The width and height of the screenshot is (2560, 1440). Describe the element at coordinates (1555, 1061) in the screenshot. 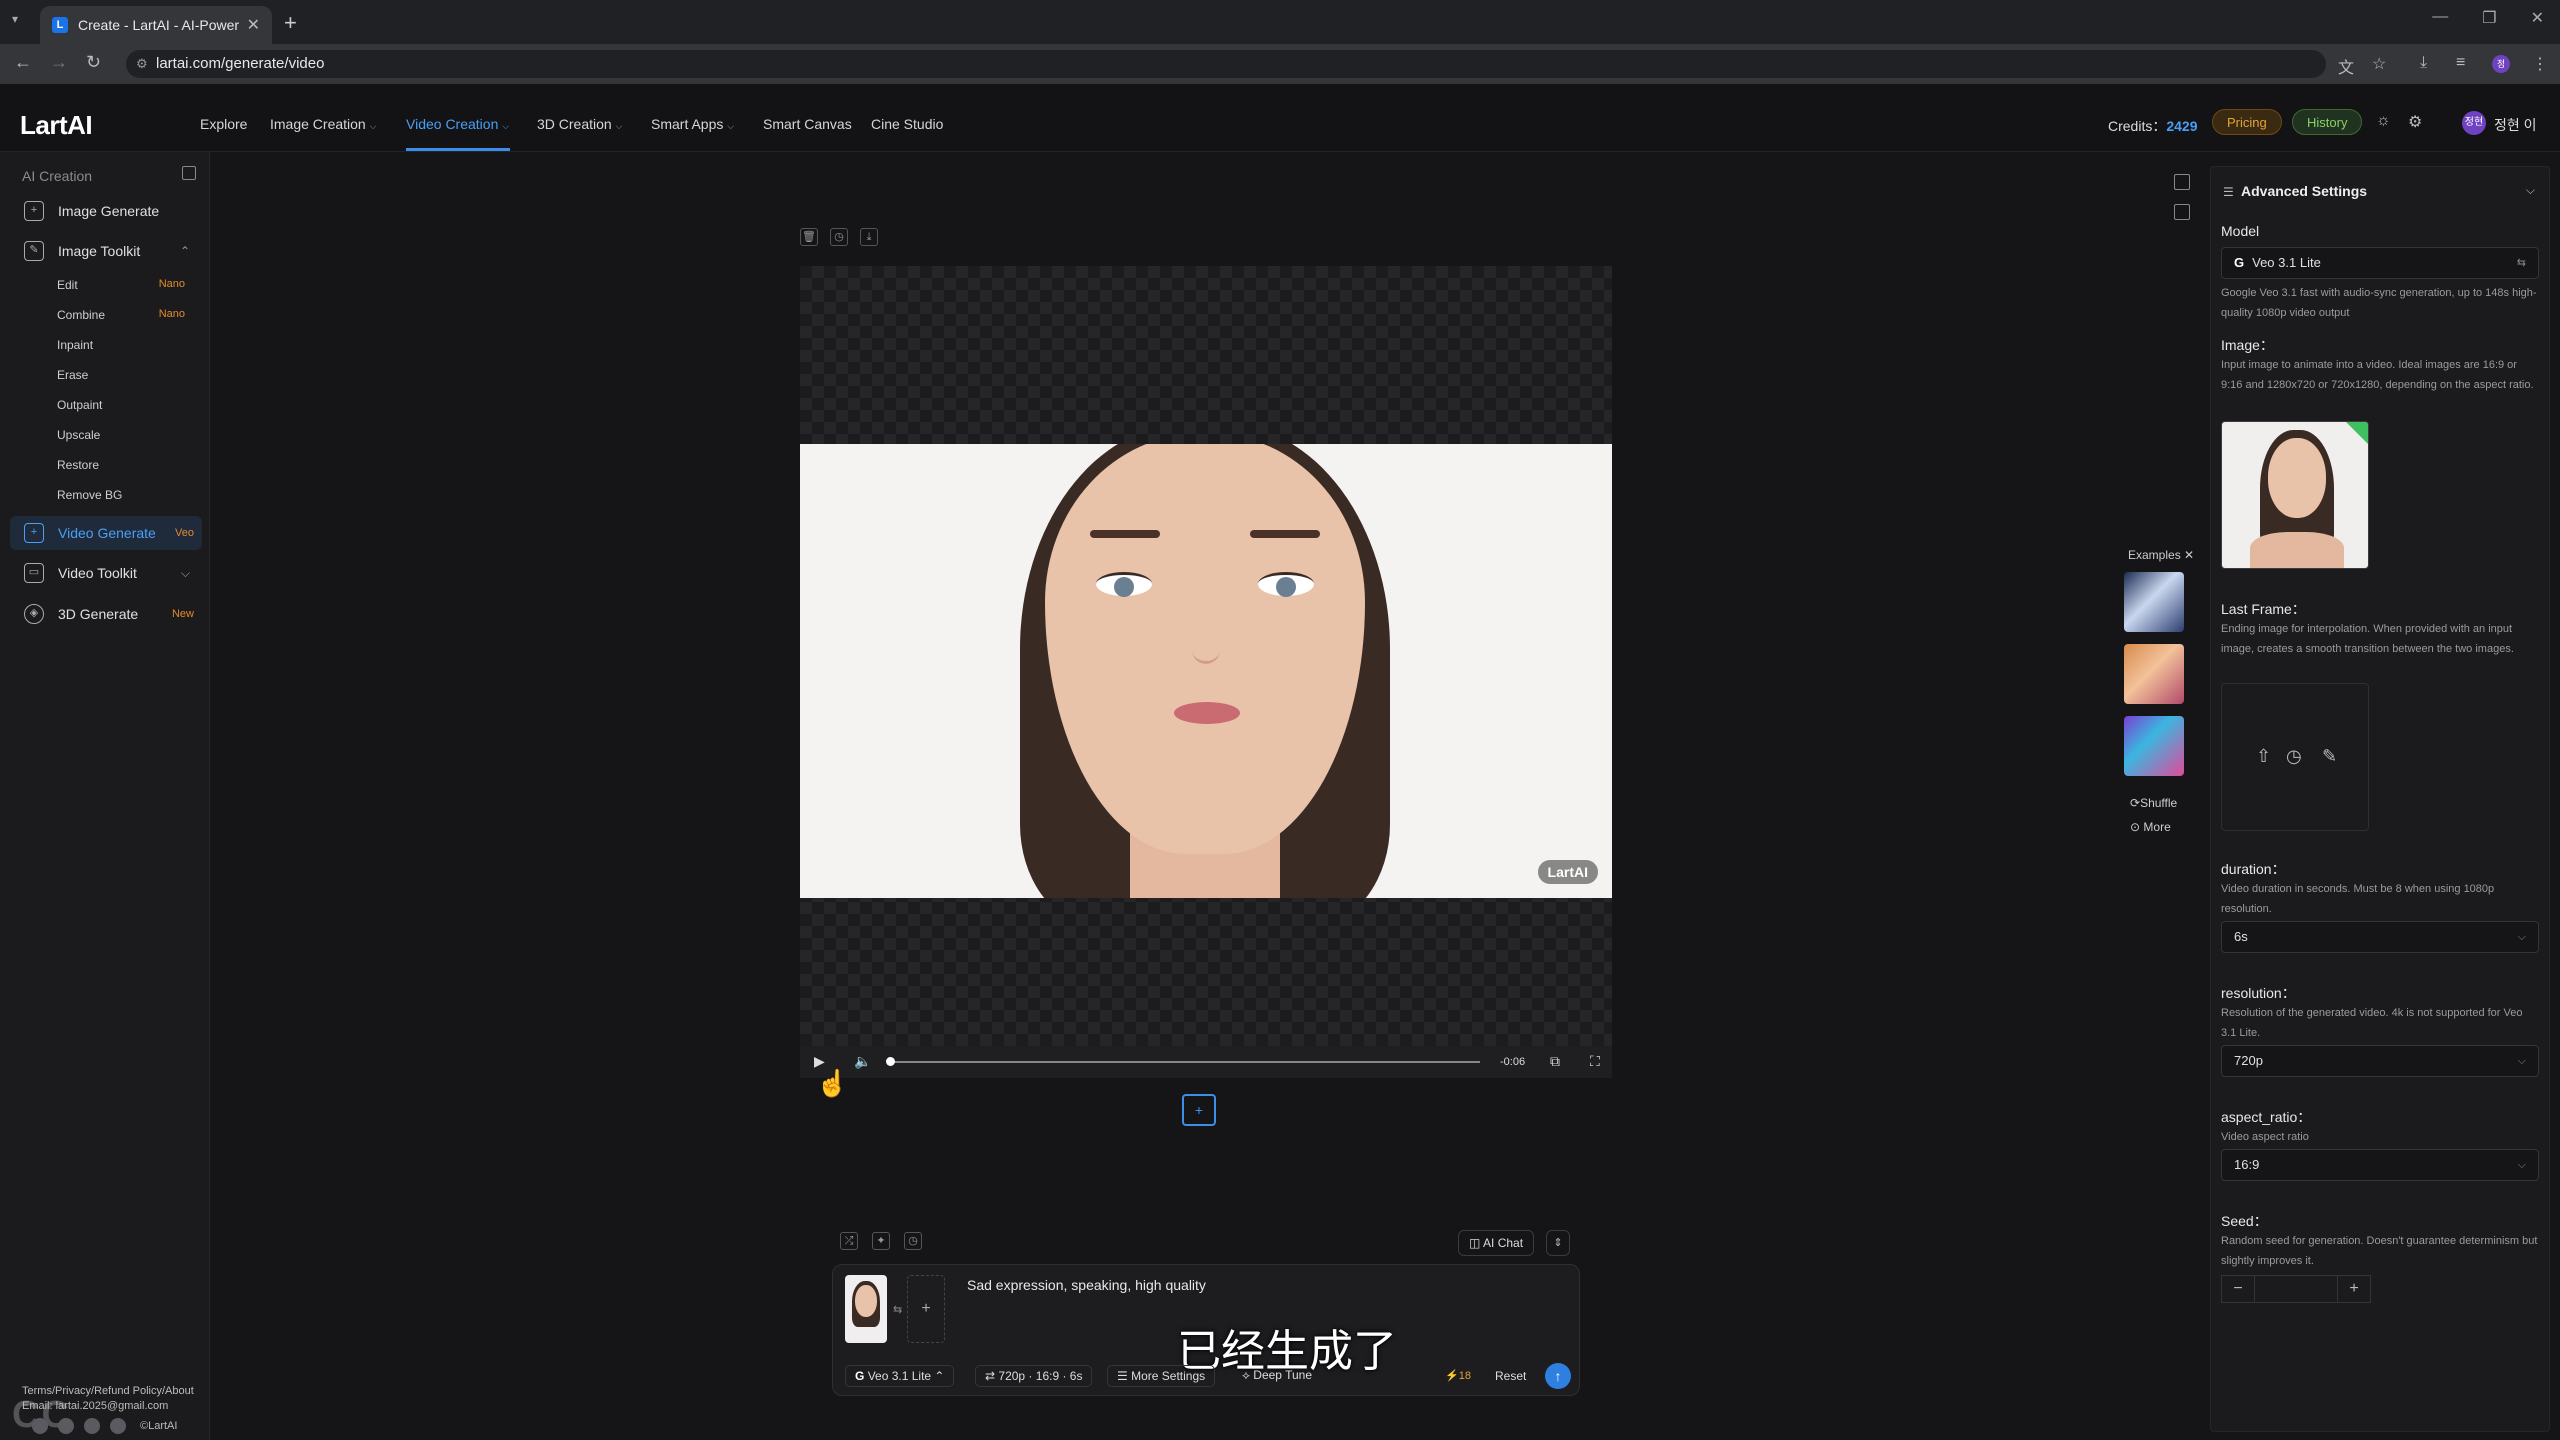

I see `picture-in-picture-icon: ⧉` at that location.